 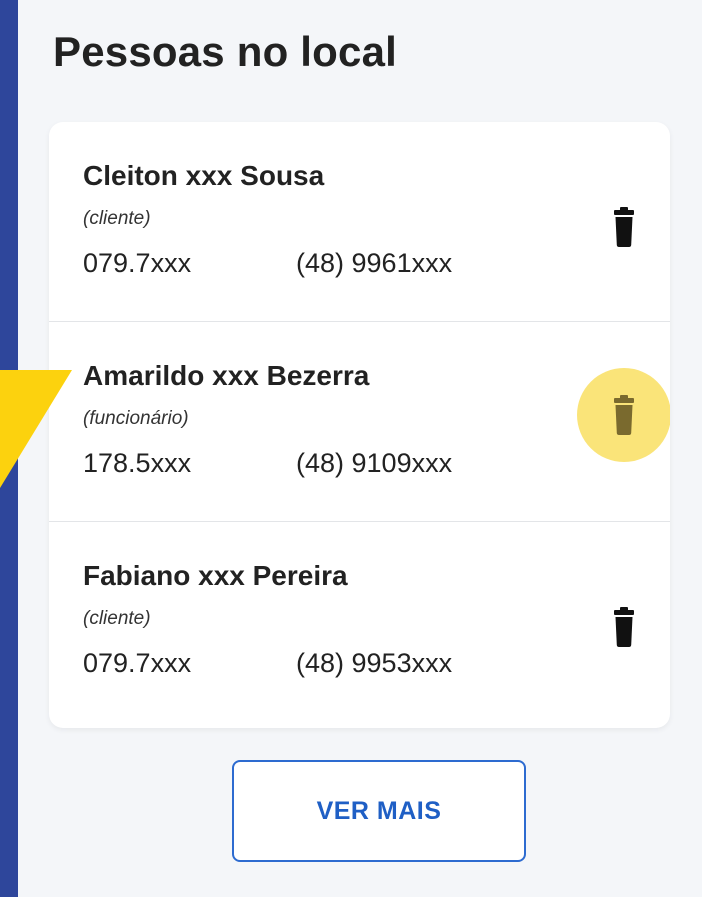 I want to click on page-title: Pessoas no local, so click(x=225, y=51).